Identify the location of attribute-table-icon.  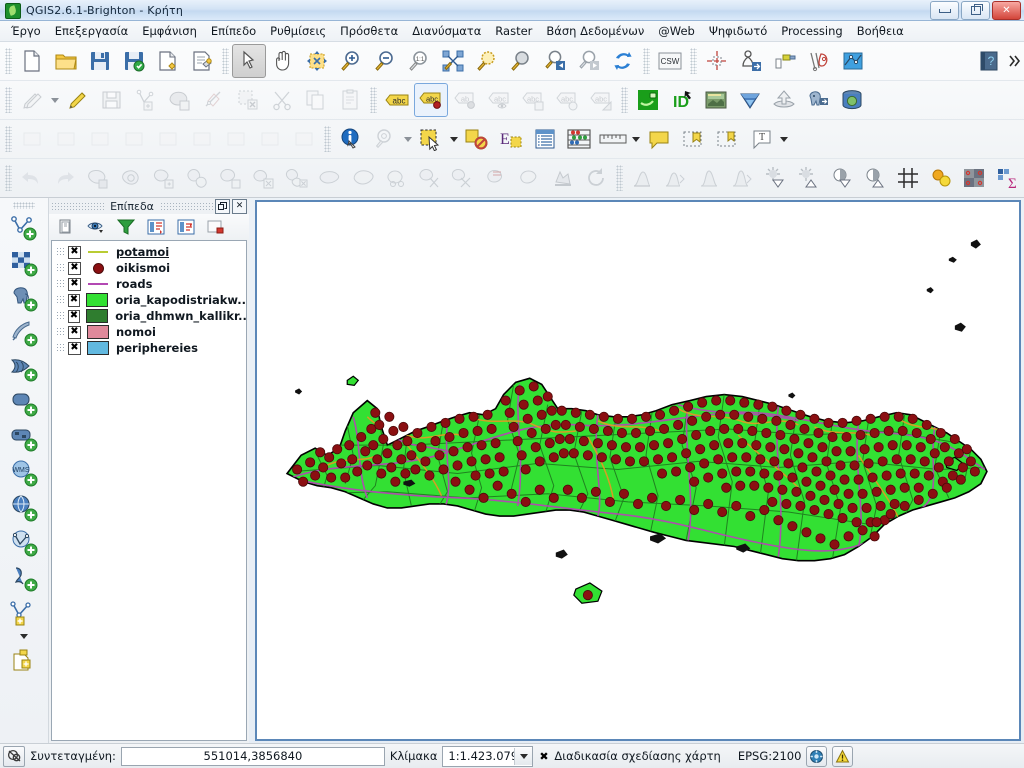
(545, 139).